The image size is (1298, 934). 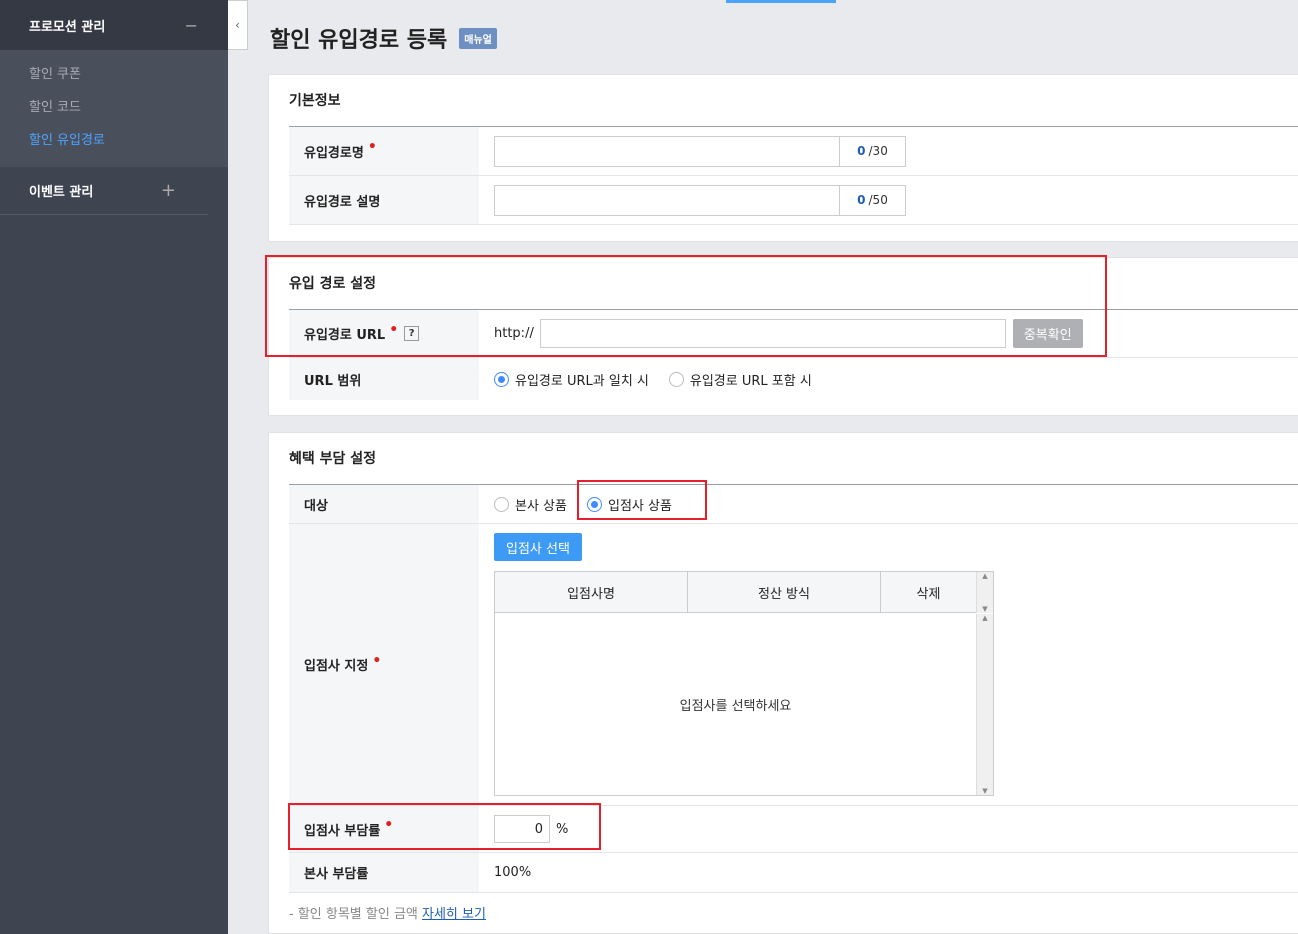 I want to click on basic-info-panel: 기본정보 유입경로명 • 0/30 유입경로 설명 0/50, so click(x=783, y=158).